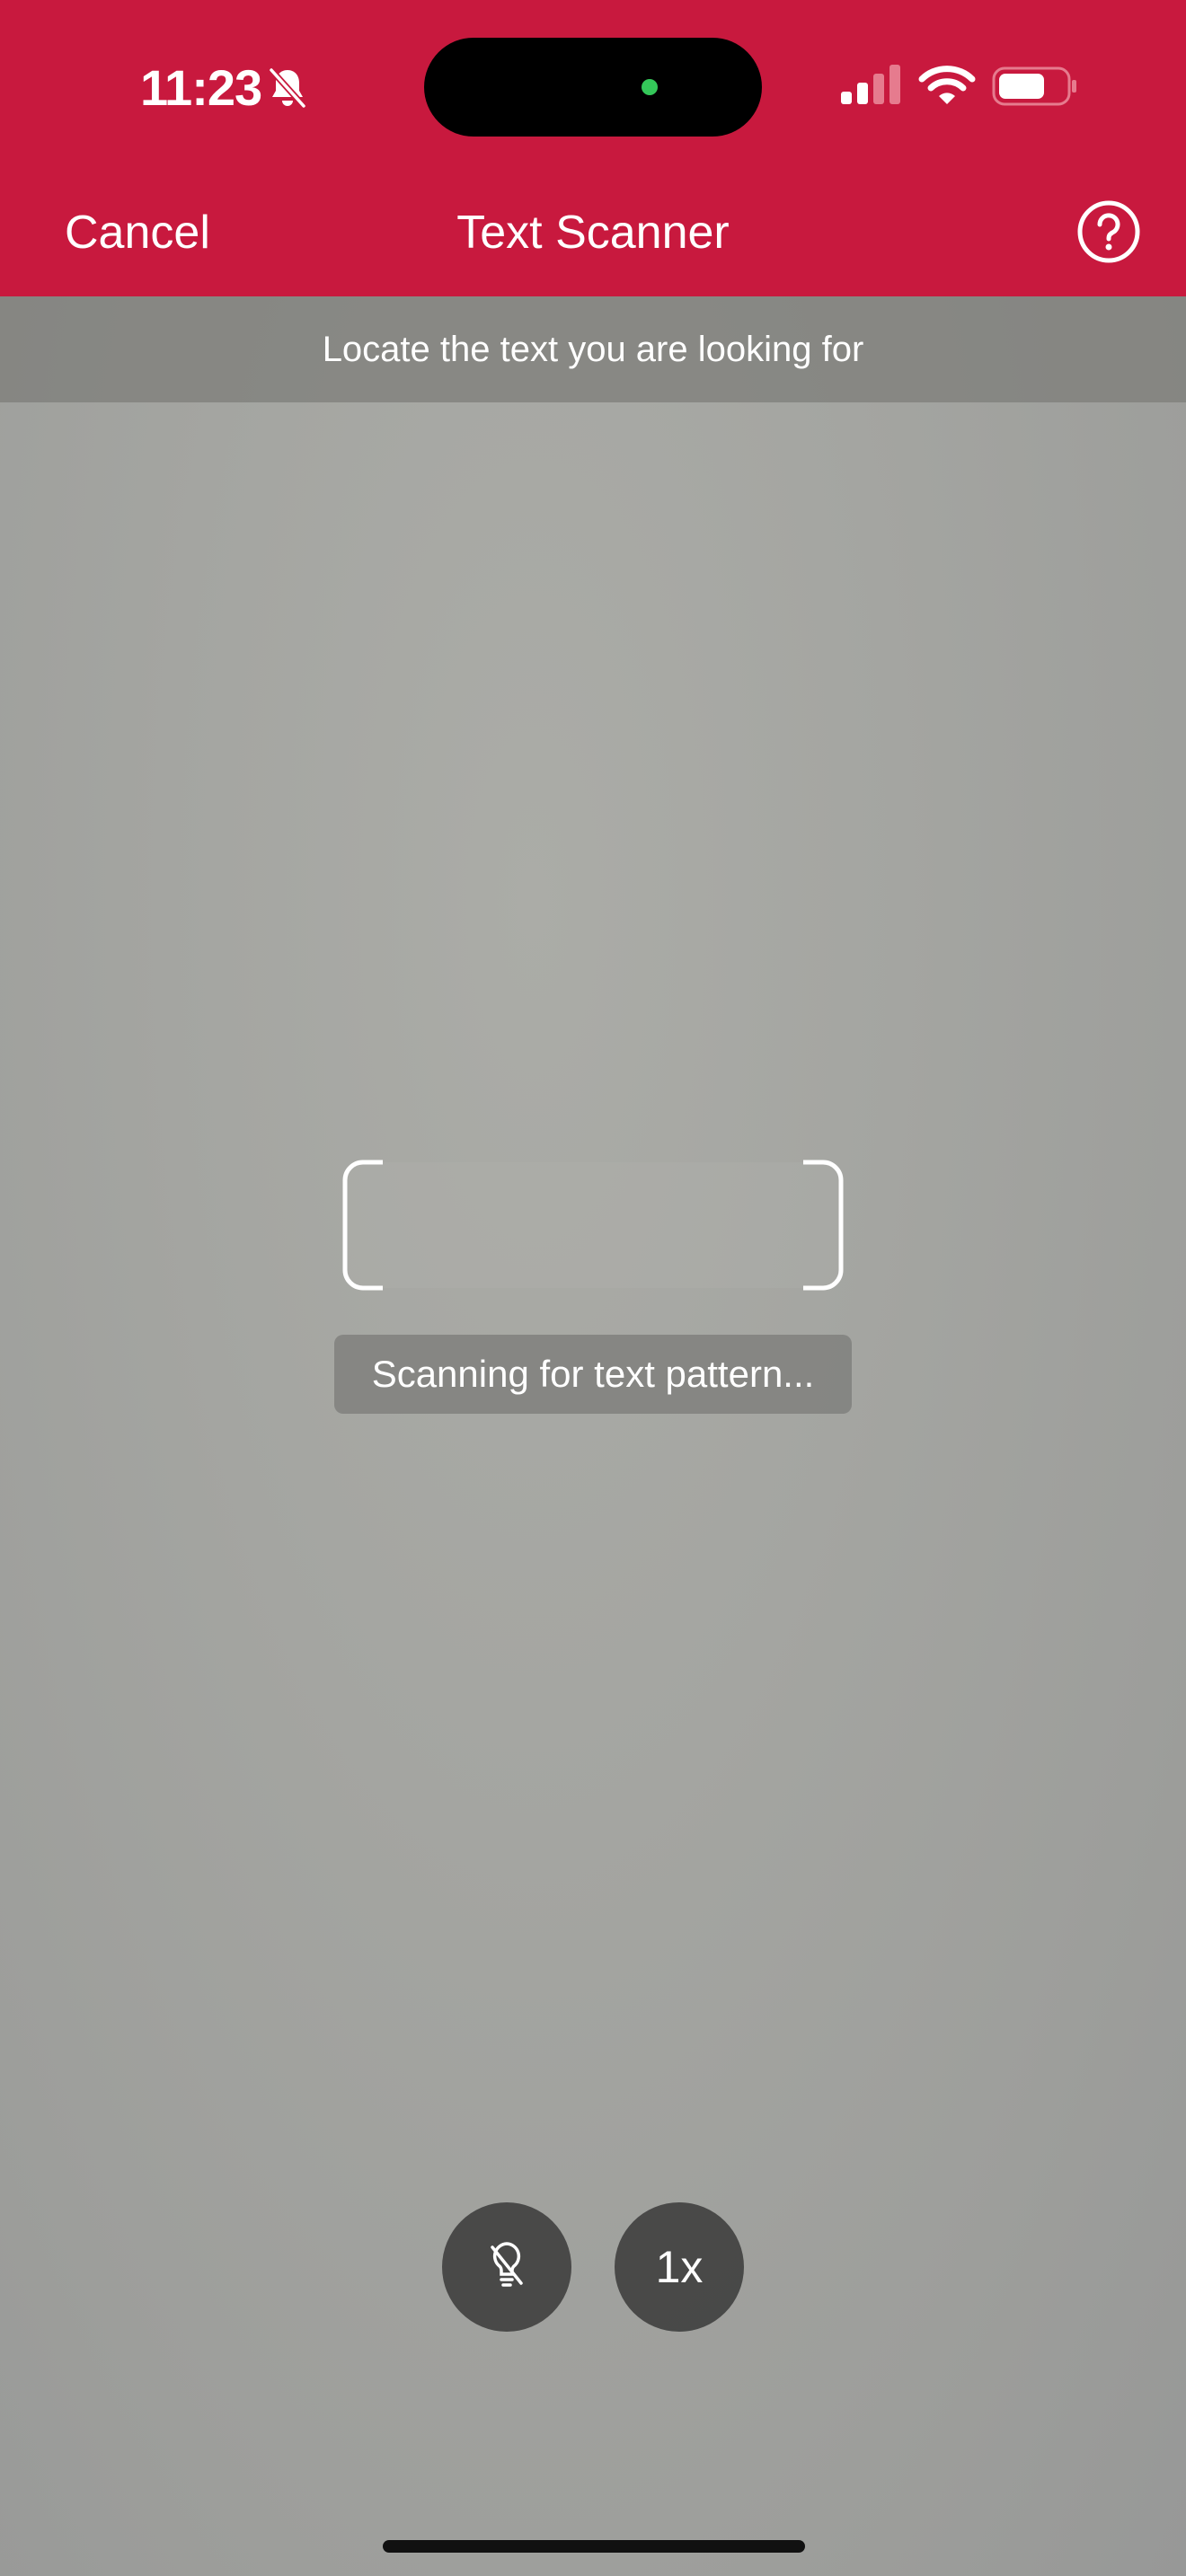  What do you see at coordinates (594, 2546) in the screenshot?
I see `home-indicator` at bounding box center [594, 2546].